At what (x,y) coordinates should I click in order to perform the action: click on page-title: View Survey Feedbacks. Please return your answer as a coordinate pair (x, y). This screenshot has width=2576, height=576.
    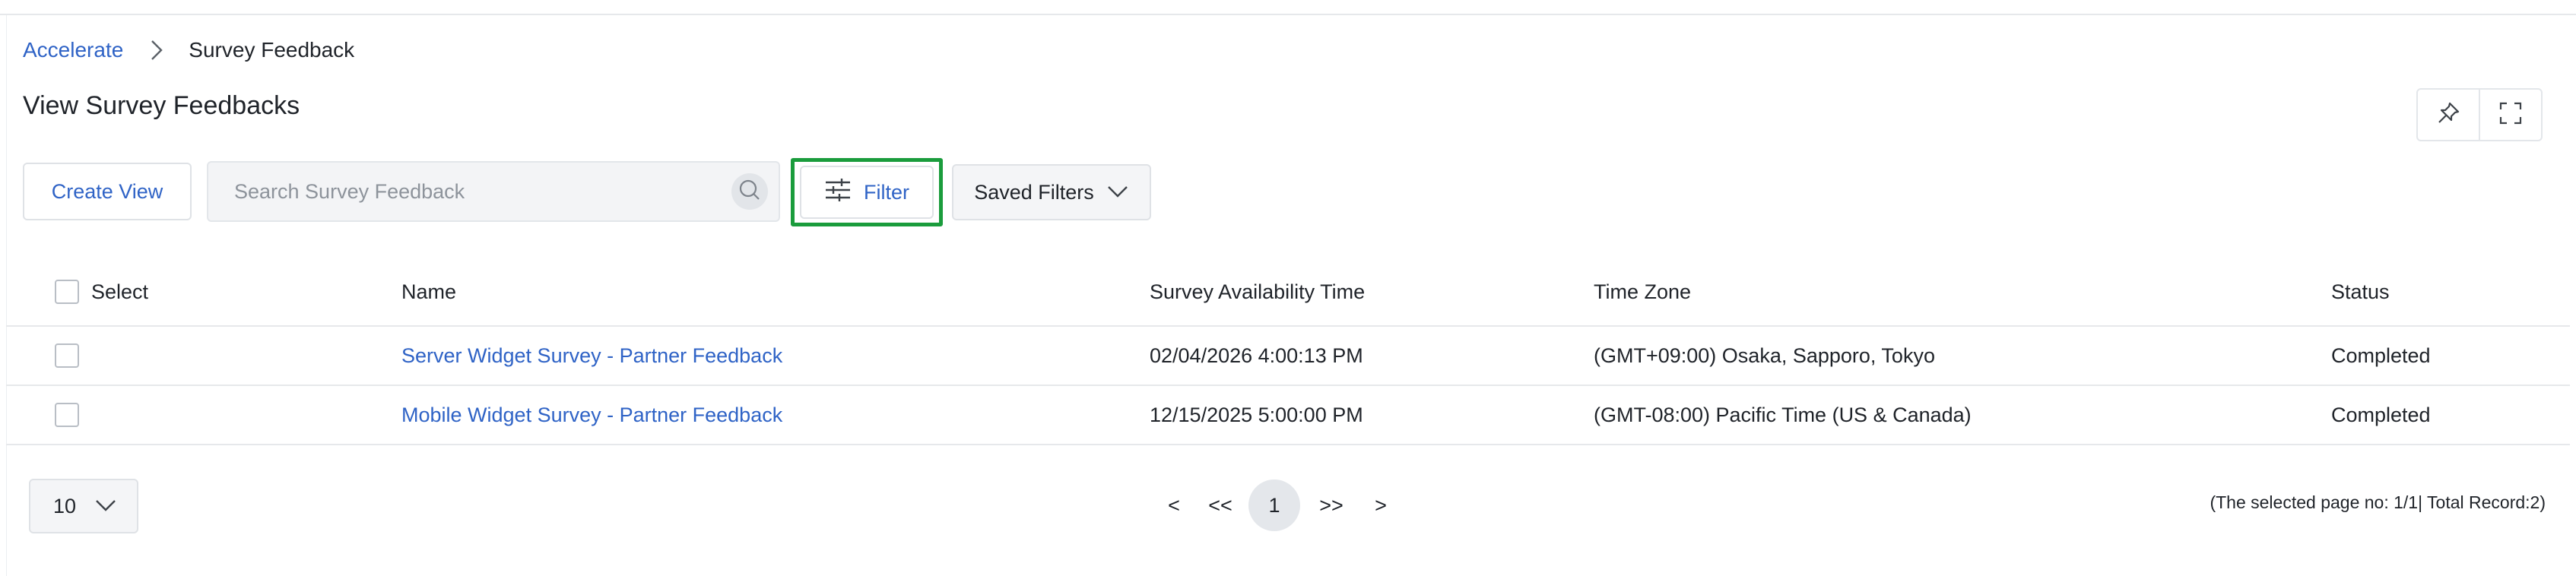
    Looking at the image, I should click on (161, 105).